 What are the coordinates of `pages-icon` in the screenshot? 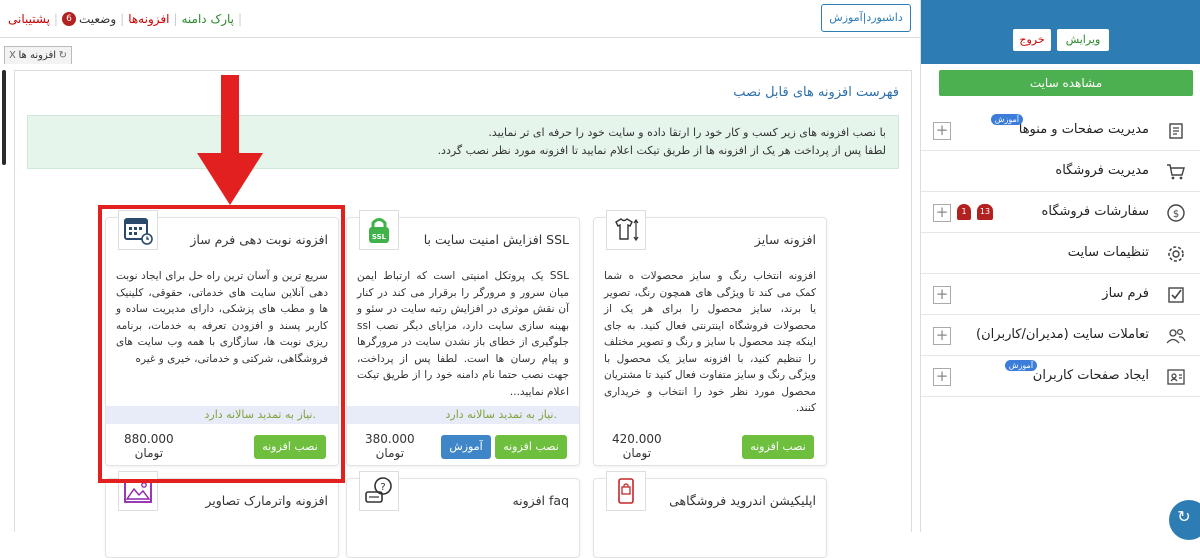 It's located at (1176, 131).